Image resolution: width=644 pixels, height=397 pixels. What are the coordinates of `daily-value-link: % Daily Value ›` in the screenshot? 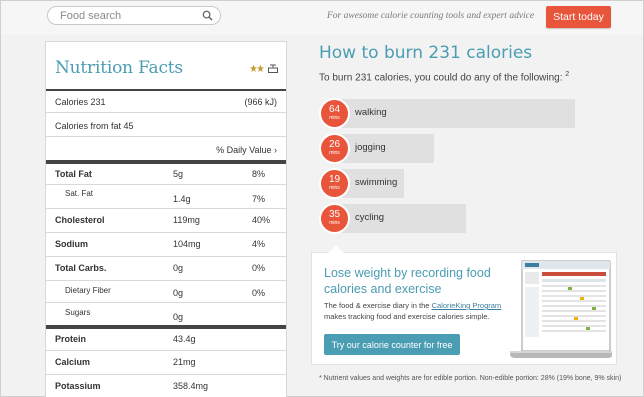 It's located at (246, 150).